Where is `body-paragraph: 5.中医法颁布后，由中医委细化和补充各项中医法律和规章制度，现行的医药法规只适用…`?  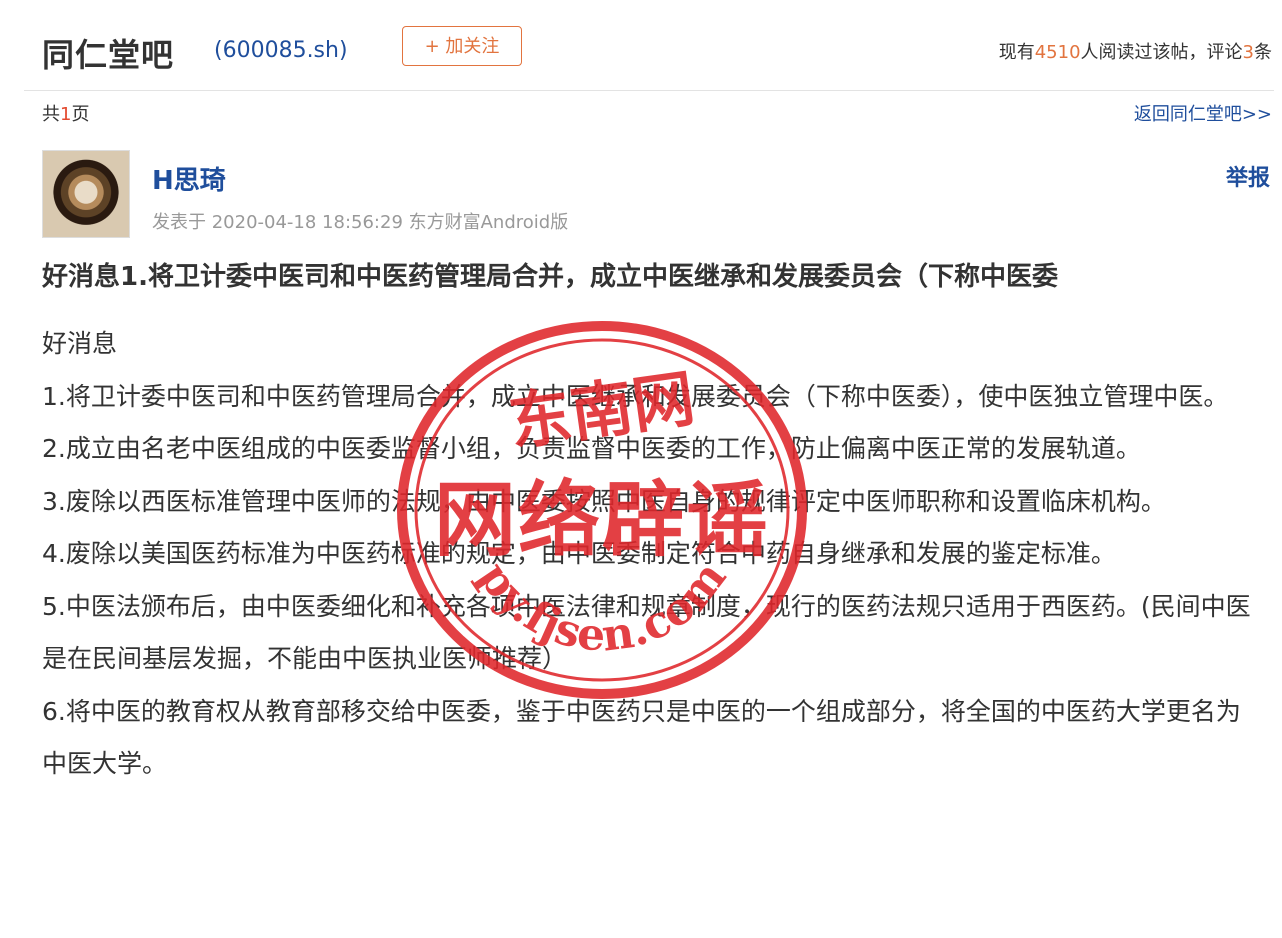 body-paragraph: 5.中医法颁布后，由中医委细化和补充各项中医法律和规章制度，现行的医药法规只适用… is located at coordinates (646, 632).